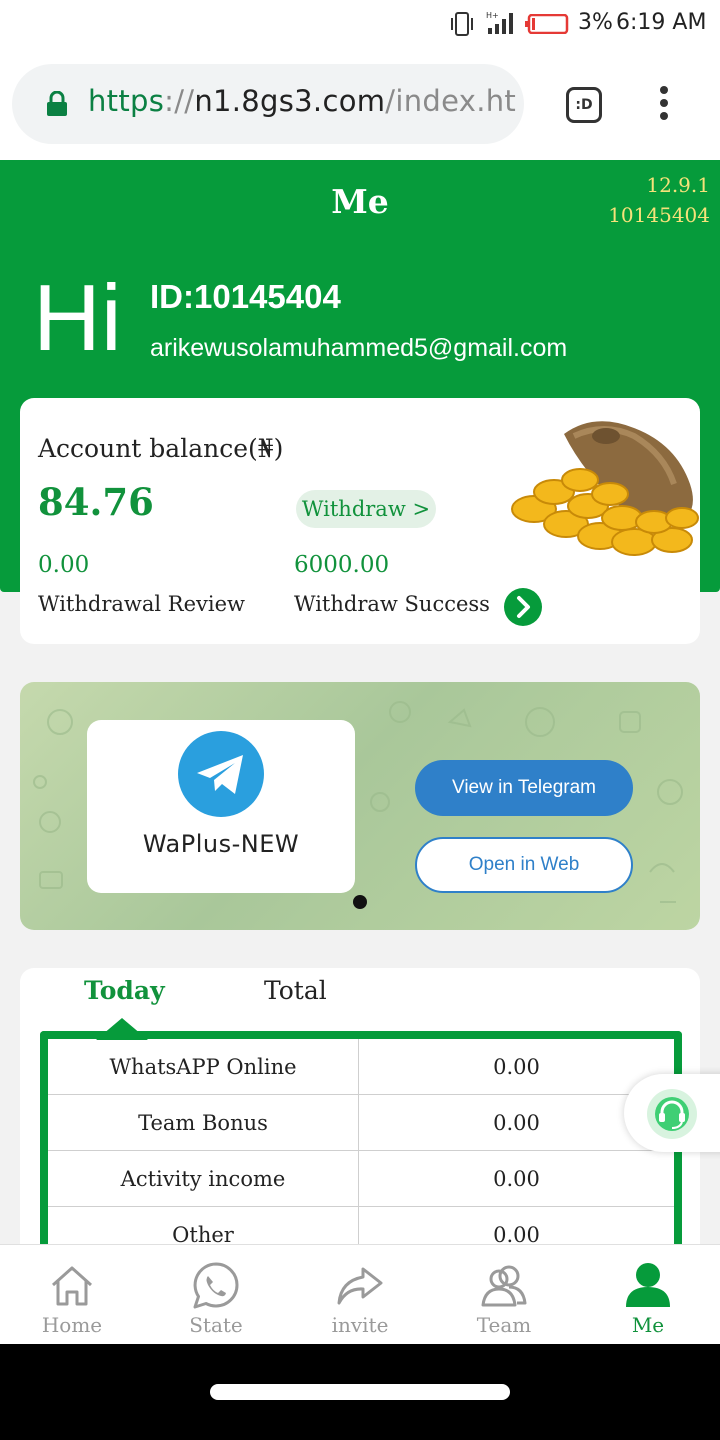 The width and height of the screenshot is (720, 1440). What do you see at coordinates (392, 604) in the screenshot?
I see `withdraw-success-label: Withdraw Success` at bounding box center [392, 604].